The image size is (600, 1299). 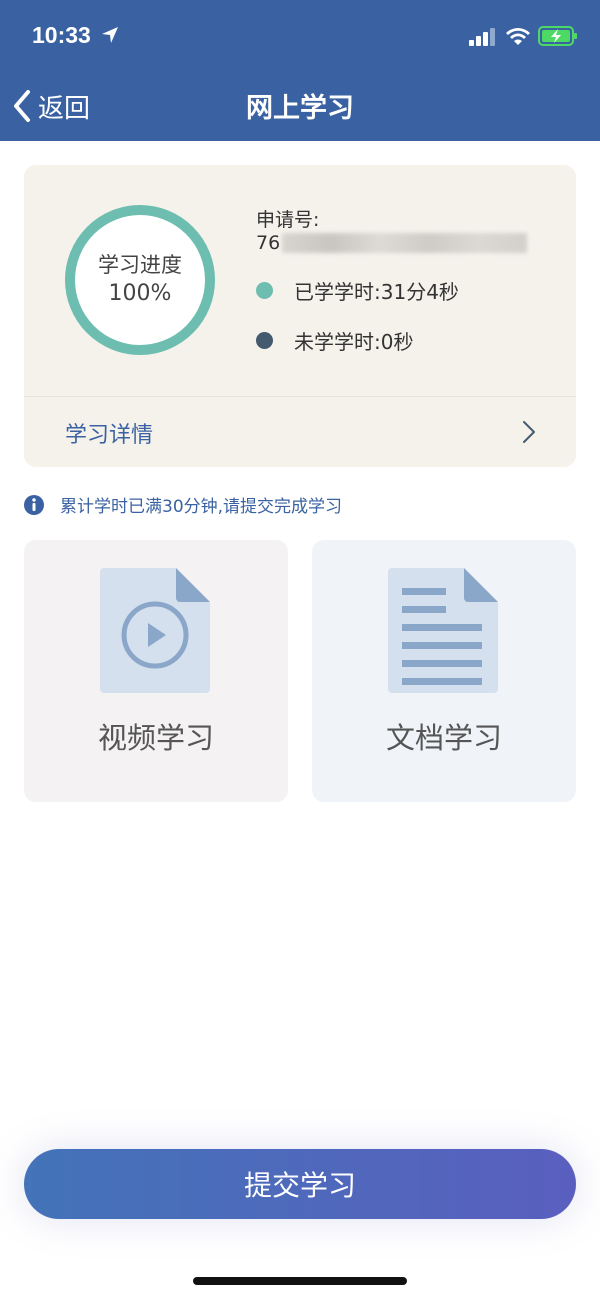 I want to click on document-study-tile: 文档学习, so click(x=444, y=671).